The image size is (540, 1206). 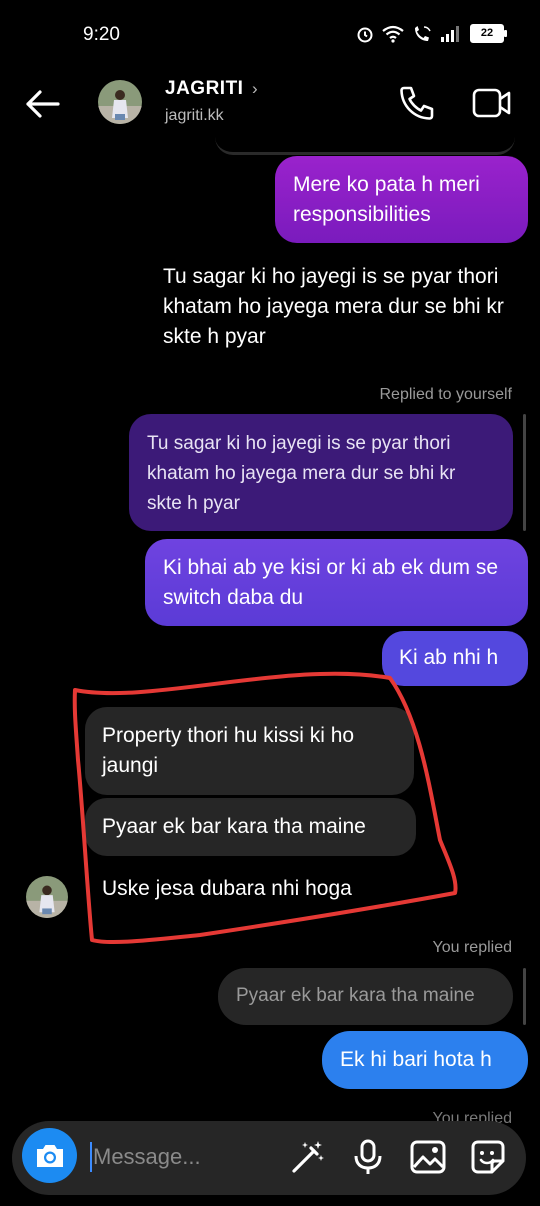 What do you see at coordinates (368, 1157) in the screenshot?
I see `microphone-icon` at bounding box center [368, 1157].